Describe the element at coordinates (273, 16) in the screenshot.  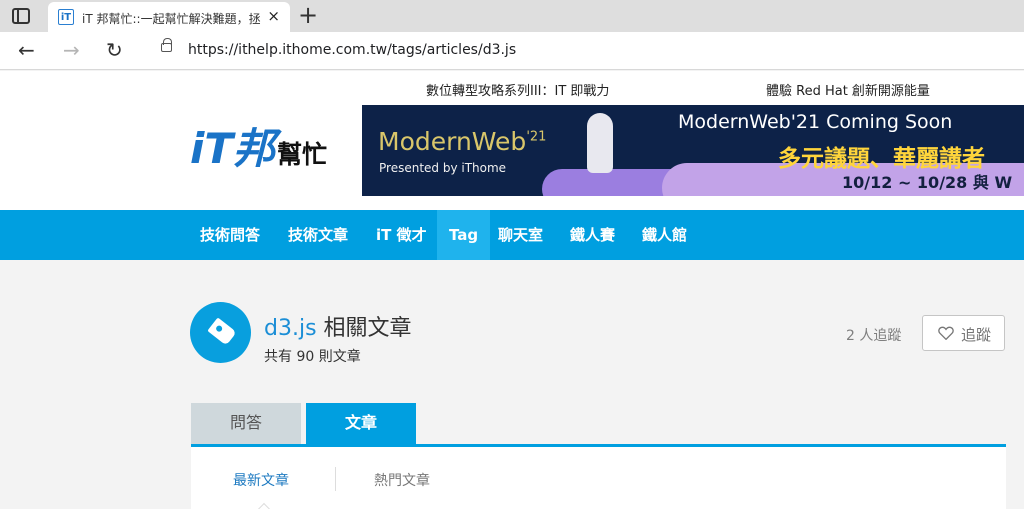
I see `close-icon: ×` at that location.